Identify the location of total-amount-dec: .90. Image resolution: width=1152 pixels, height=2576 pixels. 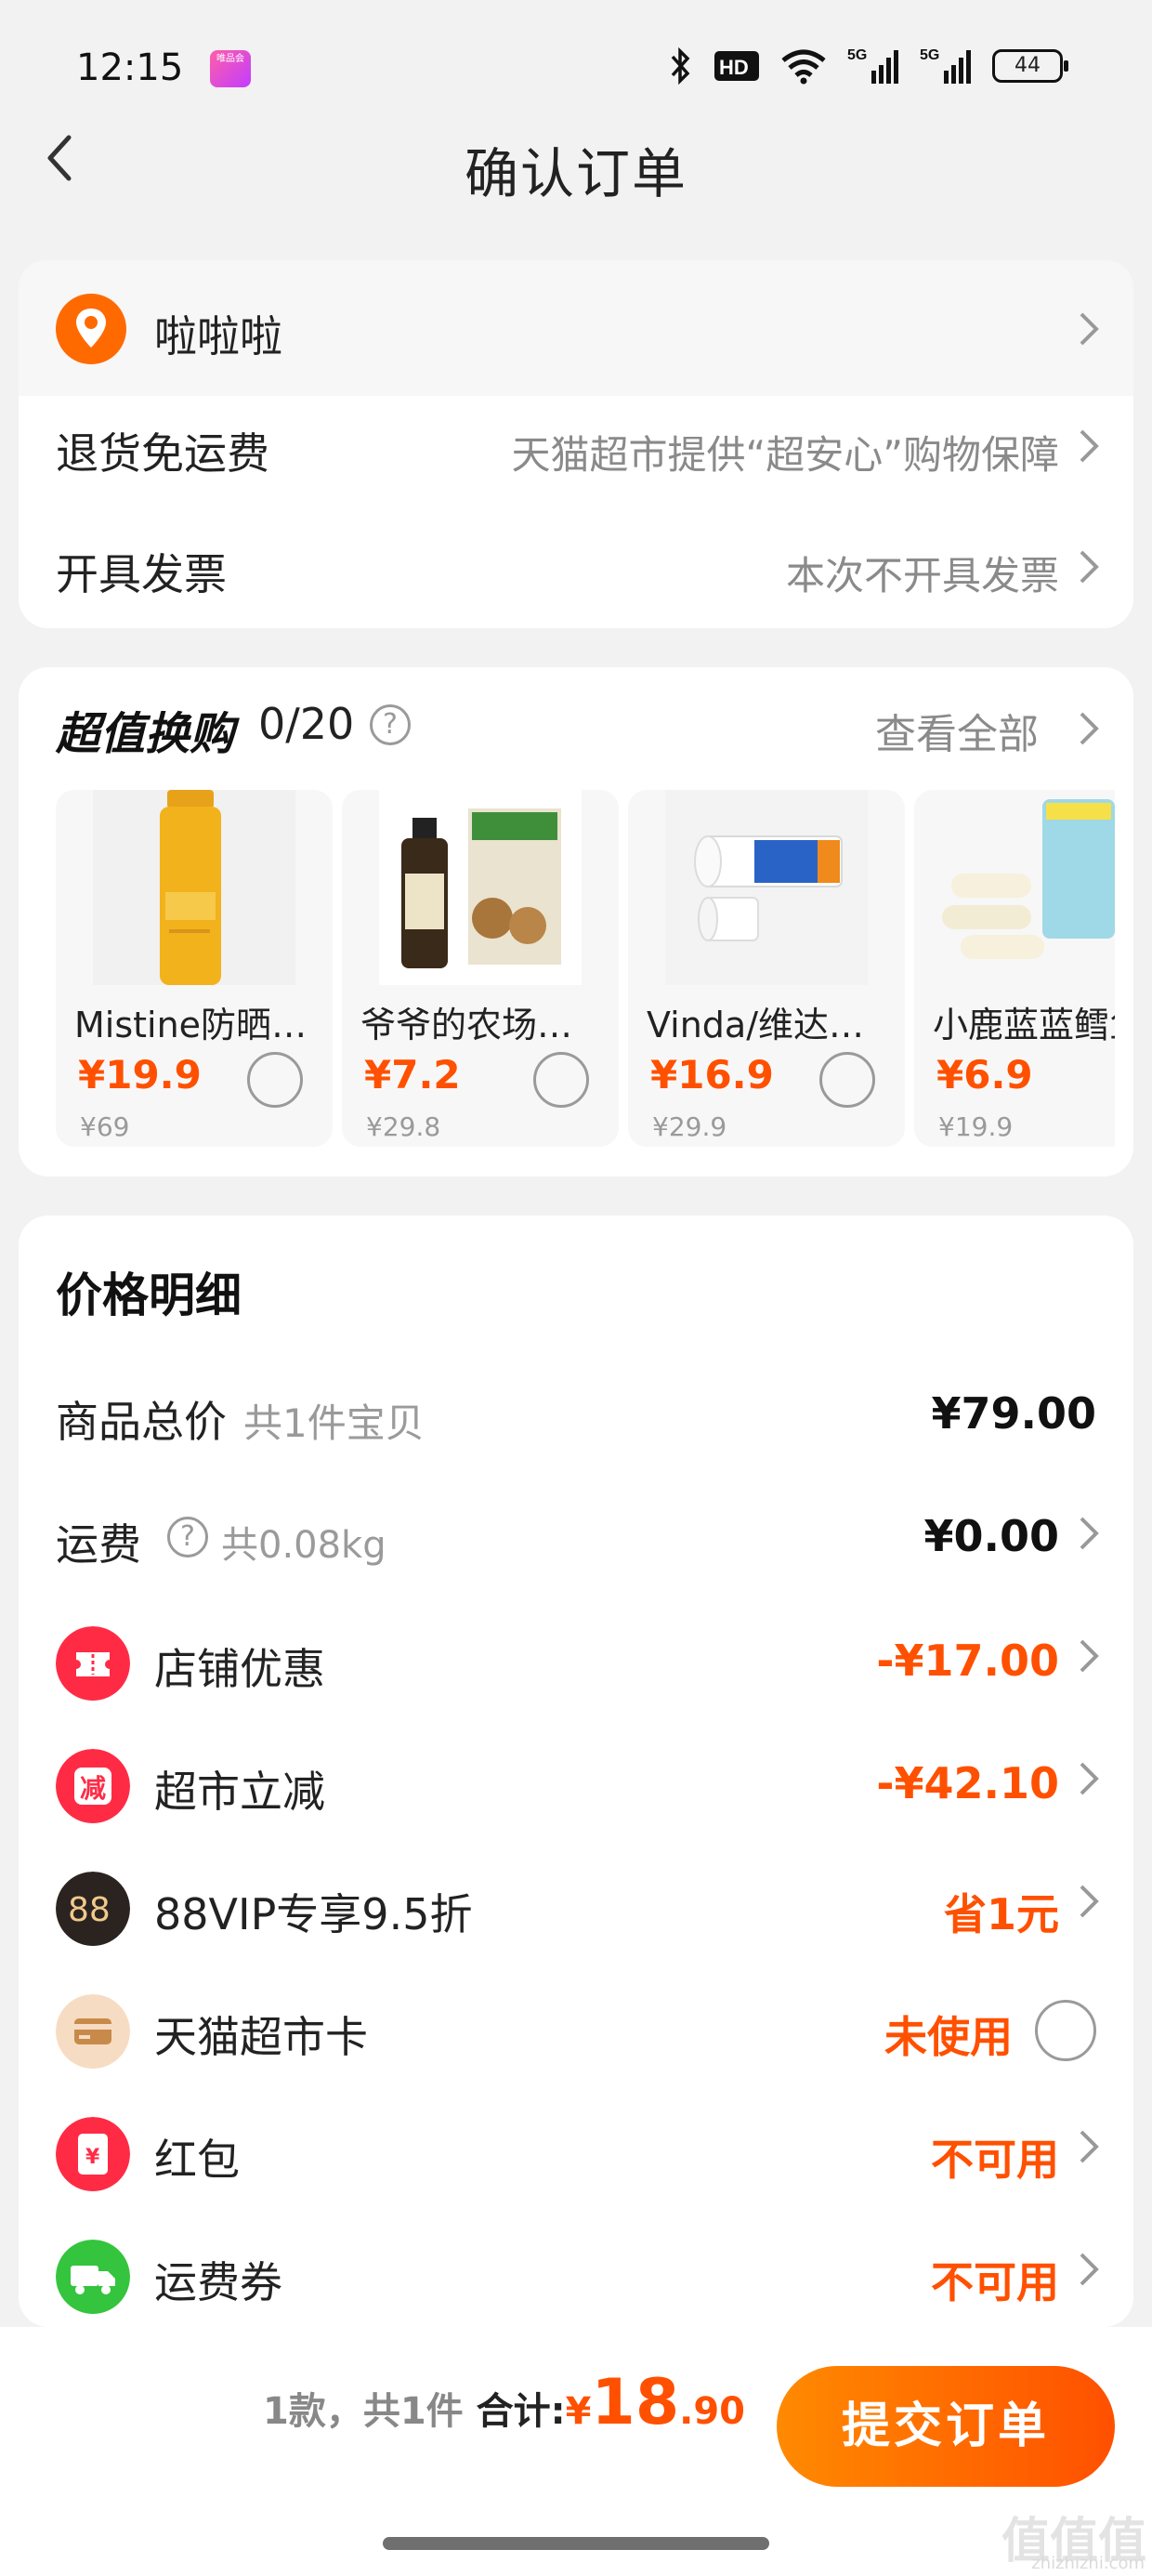
(712, 2411).